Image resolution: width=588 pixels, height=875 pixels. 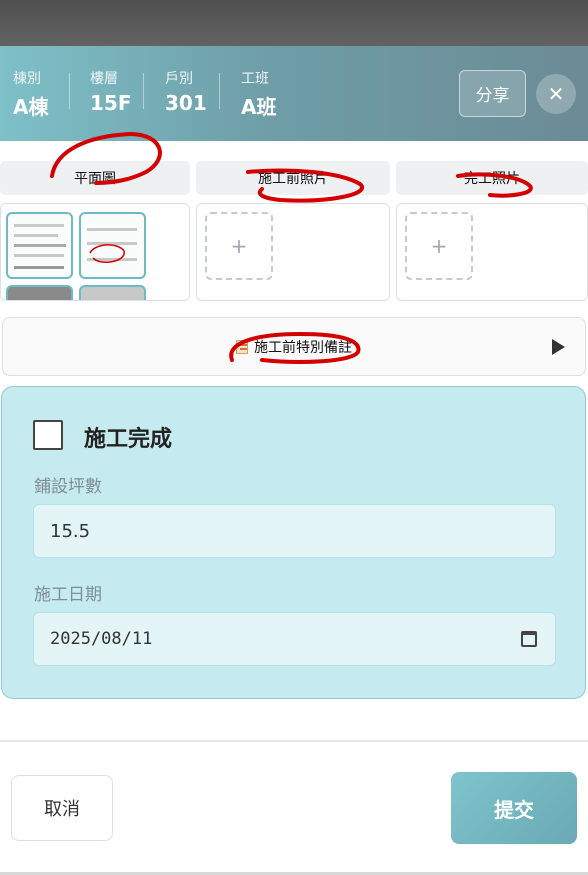 I want to click on floor-field: 樓層 15F, so click(x=111, y=91).